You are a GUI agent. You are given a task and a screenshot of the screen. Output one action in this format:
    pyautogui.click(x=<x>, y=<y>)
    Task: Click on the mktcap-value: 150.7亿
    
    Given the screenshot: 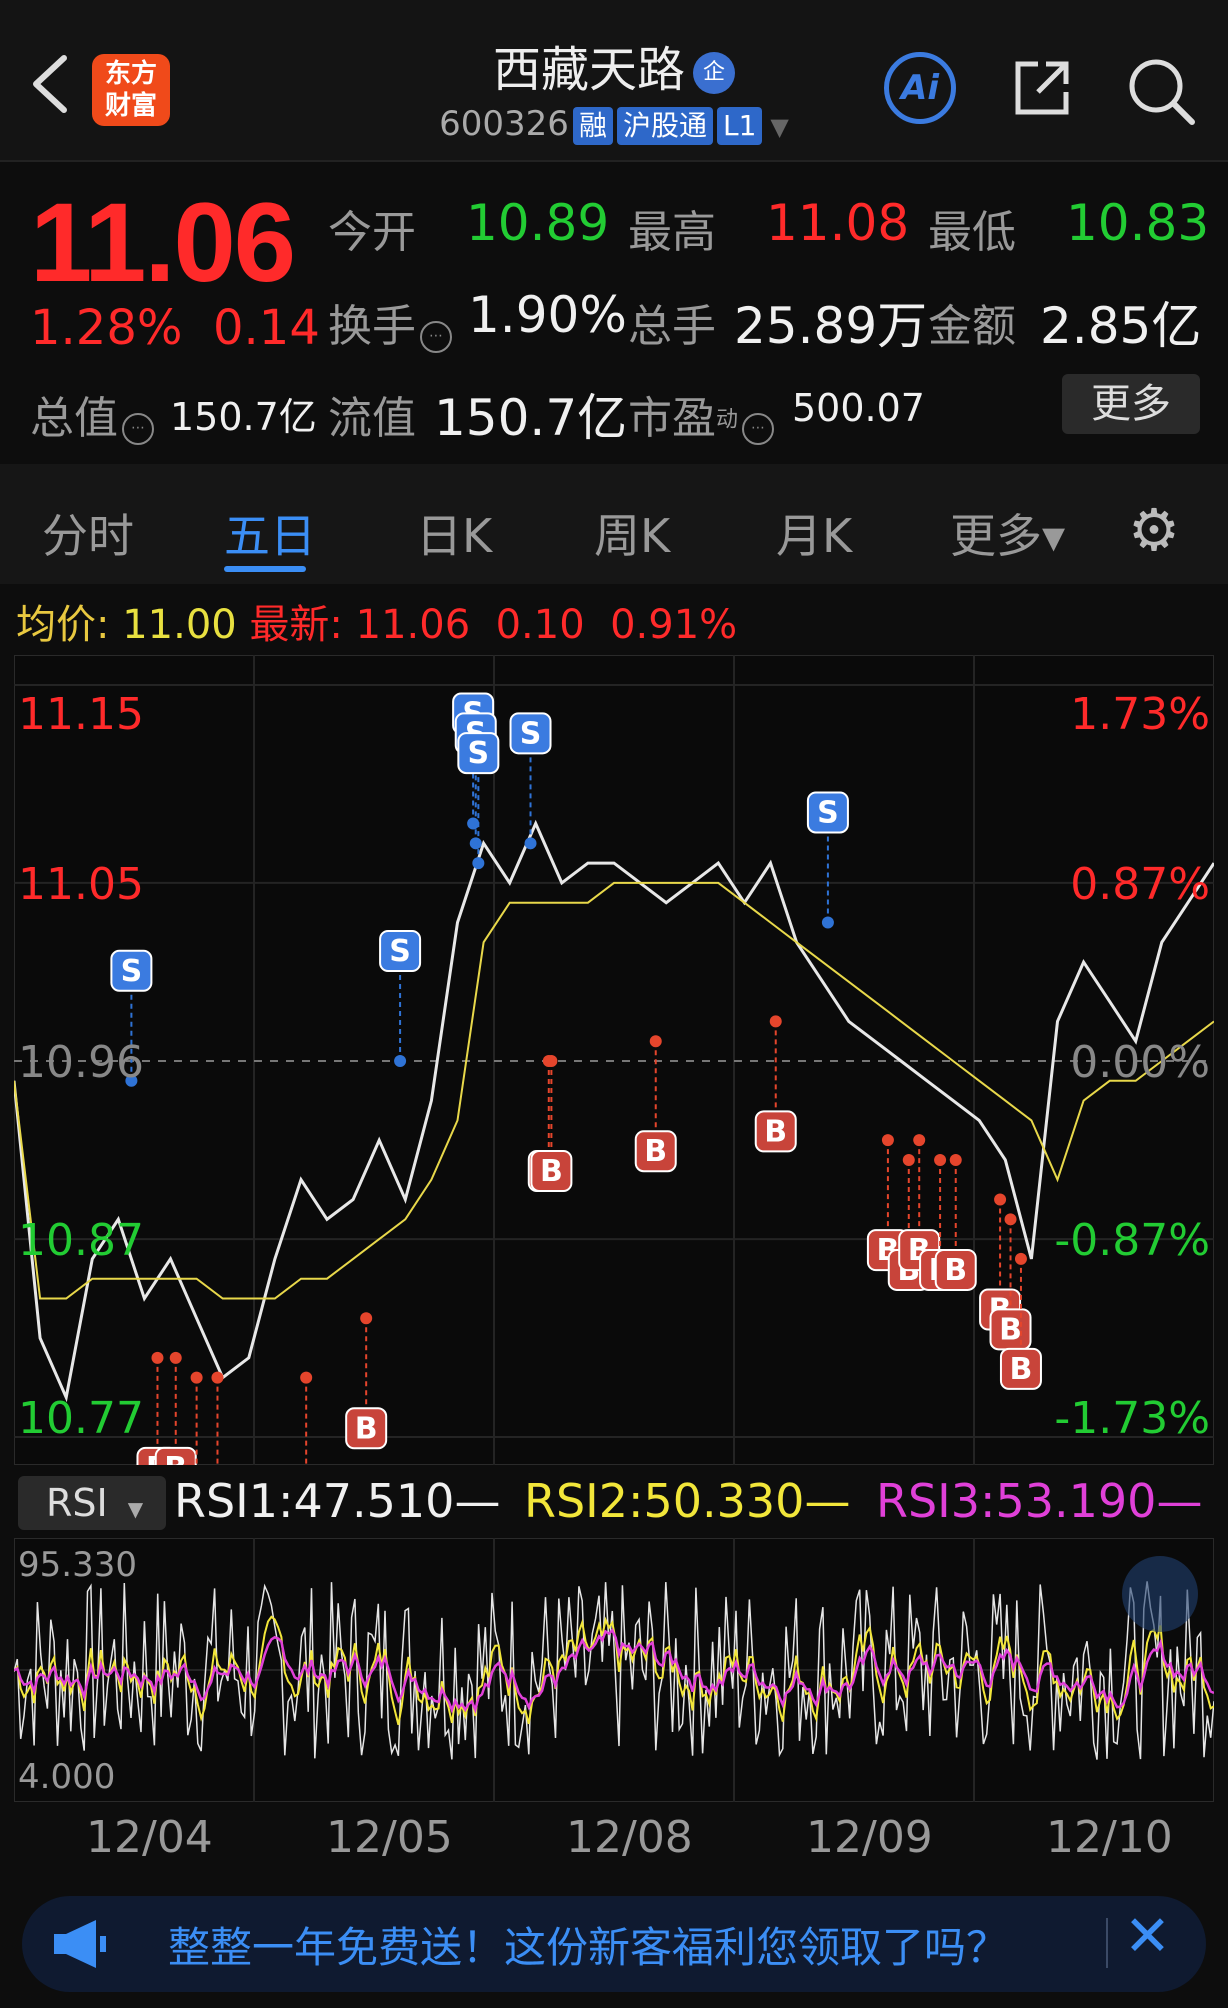 What is the action you would take?
    pyautogui.click(x=243, y=417)
    